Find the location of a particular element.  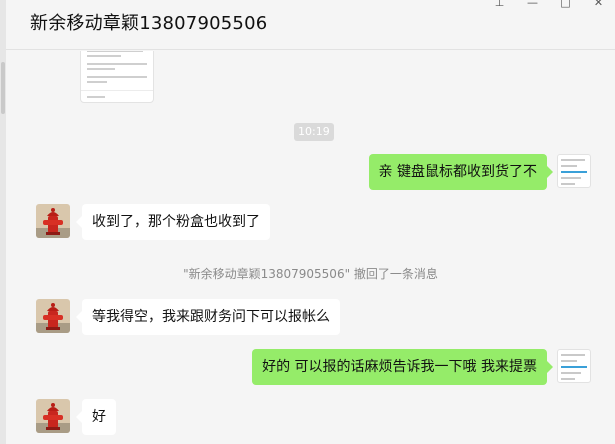

time-divider: 10:19 is located at coordinates (314, 132).